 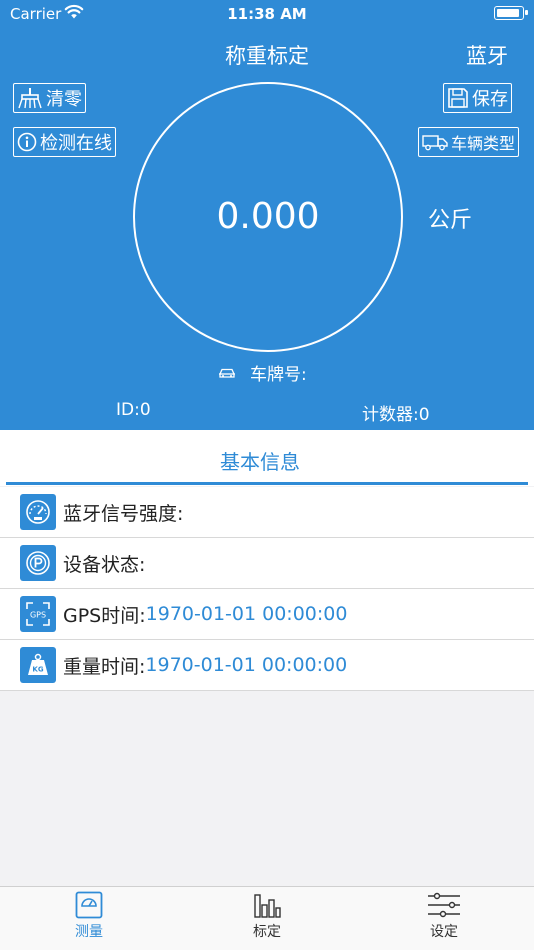 What do you see at coordinates (104, 615) in the screenshot?
I see `info-label: GPS时间:` at bounding box center [104, 615].